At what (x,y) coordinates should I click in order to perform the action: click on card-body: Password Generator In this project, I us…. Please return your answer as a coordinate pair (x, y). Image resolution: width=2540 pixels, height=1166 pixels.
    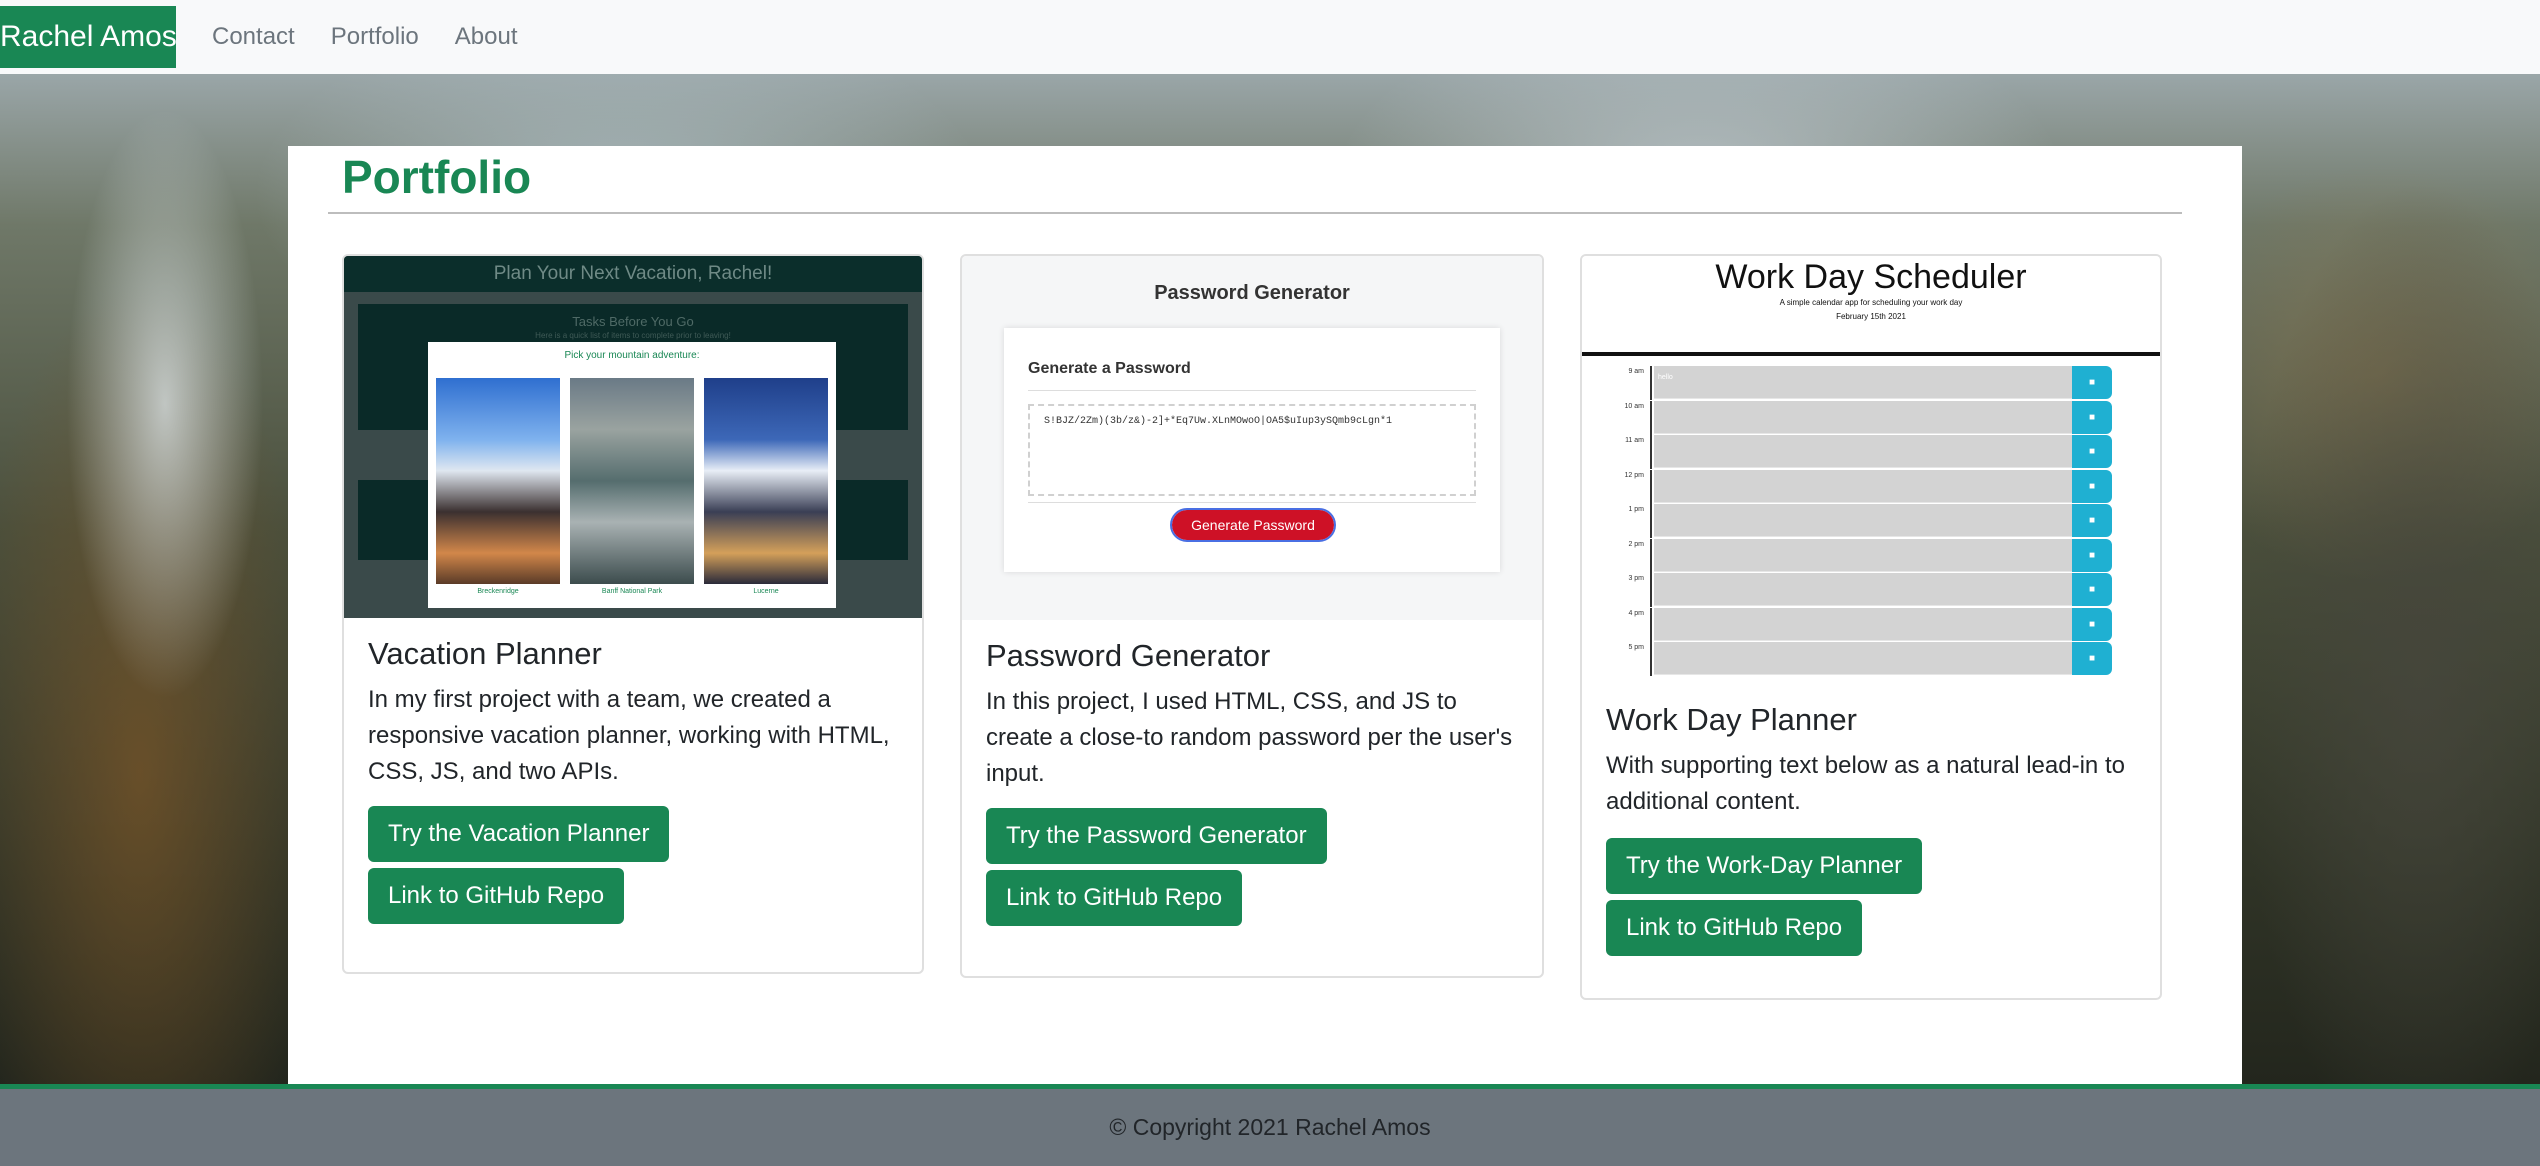
    Looking at the image, I should click on (1252, 782).